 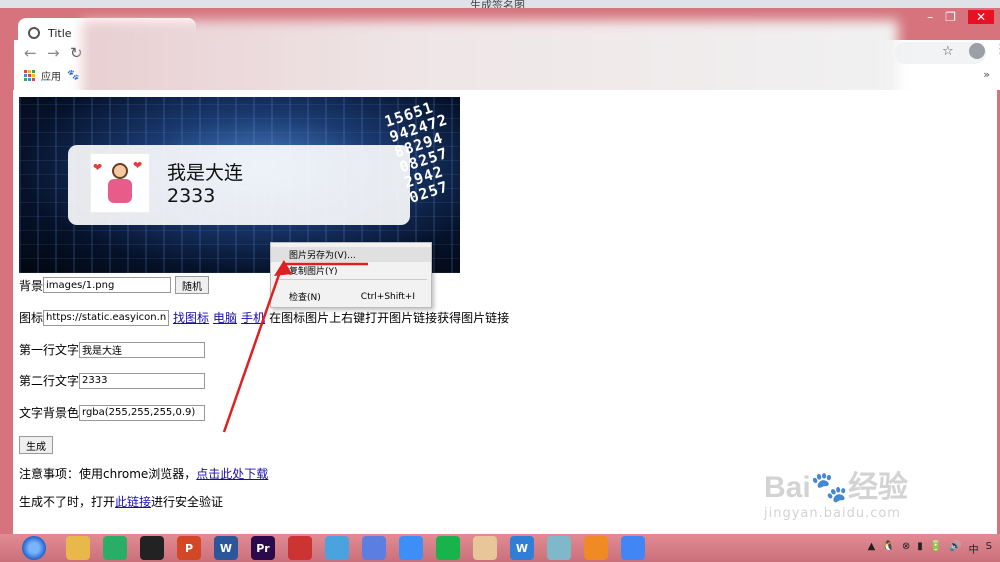 What do you see at coordinates (411, 548) in the screenshot?
I see `baidu-netdisk-icon` at bounding box center [411, 548].